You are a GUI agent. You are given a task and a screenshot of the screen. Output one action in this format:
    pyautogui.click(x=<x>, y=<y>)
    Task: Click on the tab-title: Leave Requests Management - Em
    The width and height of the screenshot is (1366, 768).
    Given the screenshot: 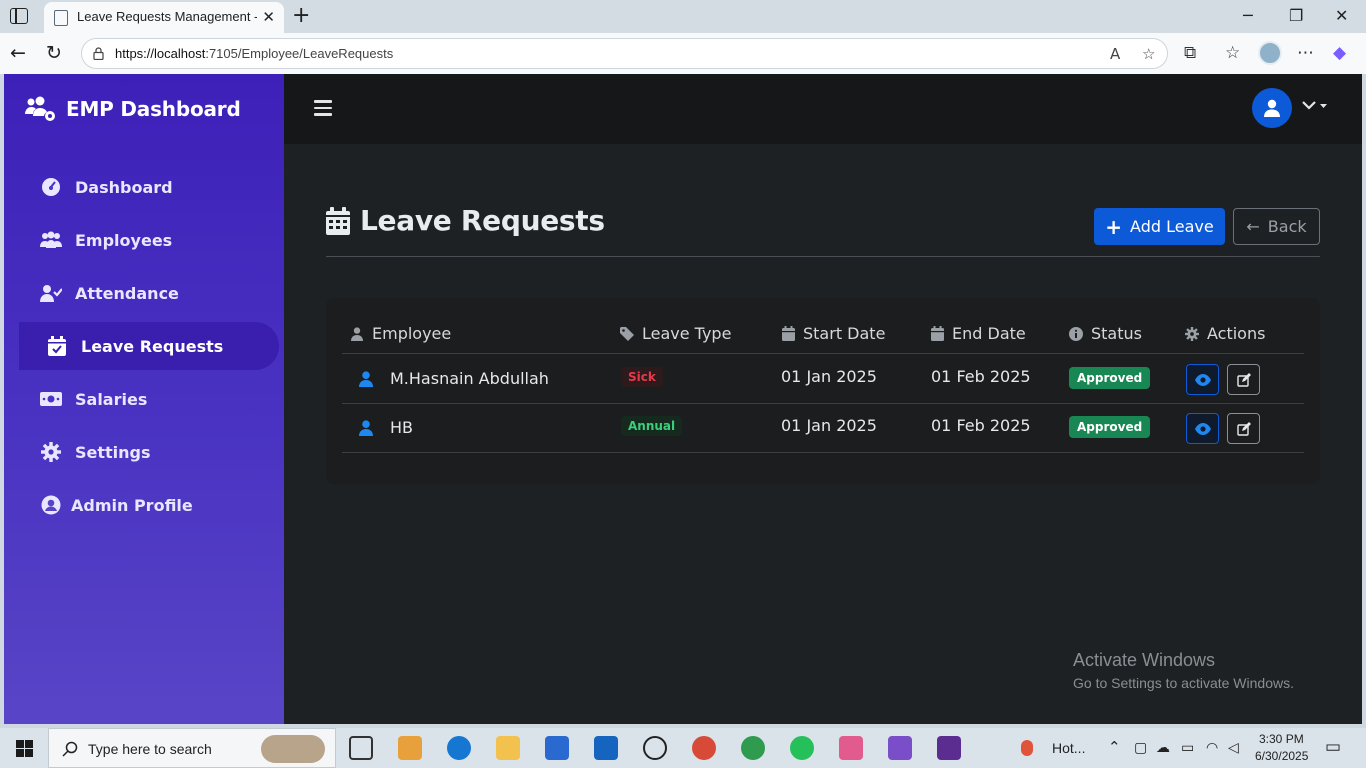 What is the action you would take?
    pyautogui.click(x=167, y=16)
    